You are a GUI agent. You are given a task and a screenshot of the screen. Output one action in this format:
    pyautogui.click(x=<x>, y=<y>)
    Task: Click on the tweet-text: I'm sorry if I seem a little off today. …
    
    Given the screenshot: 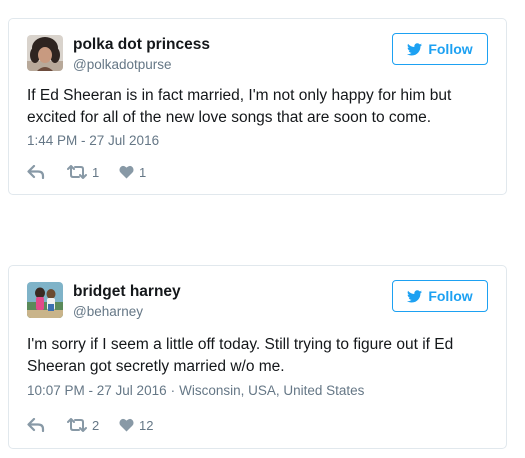 What is the action you would take?
    pyautogui.click(x=240, y=355)
    